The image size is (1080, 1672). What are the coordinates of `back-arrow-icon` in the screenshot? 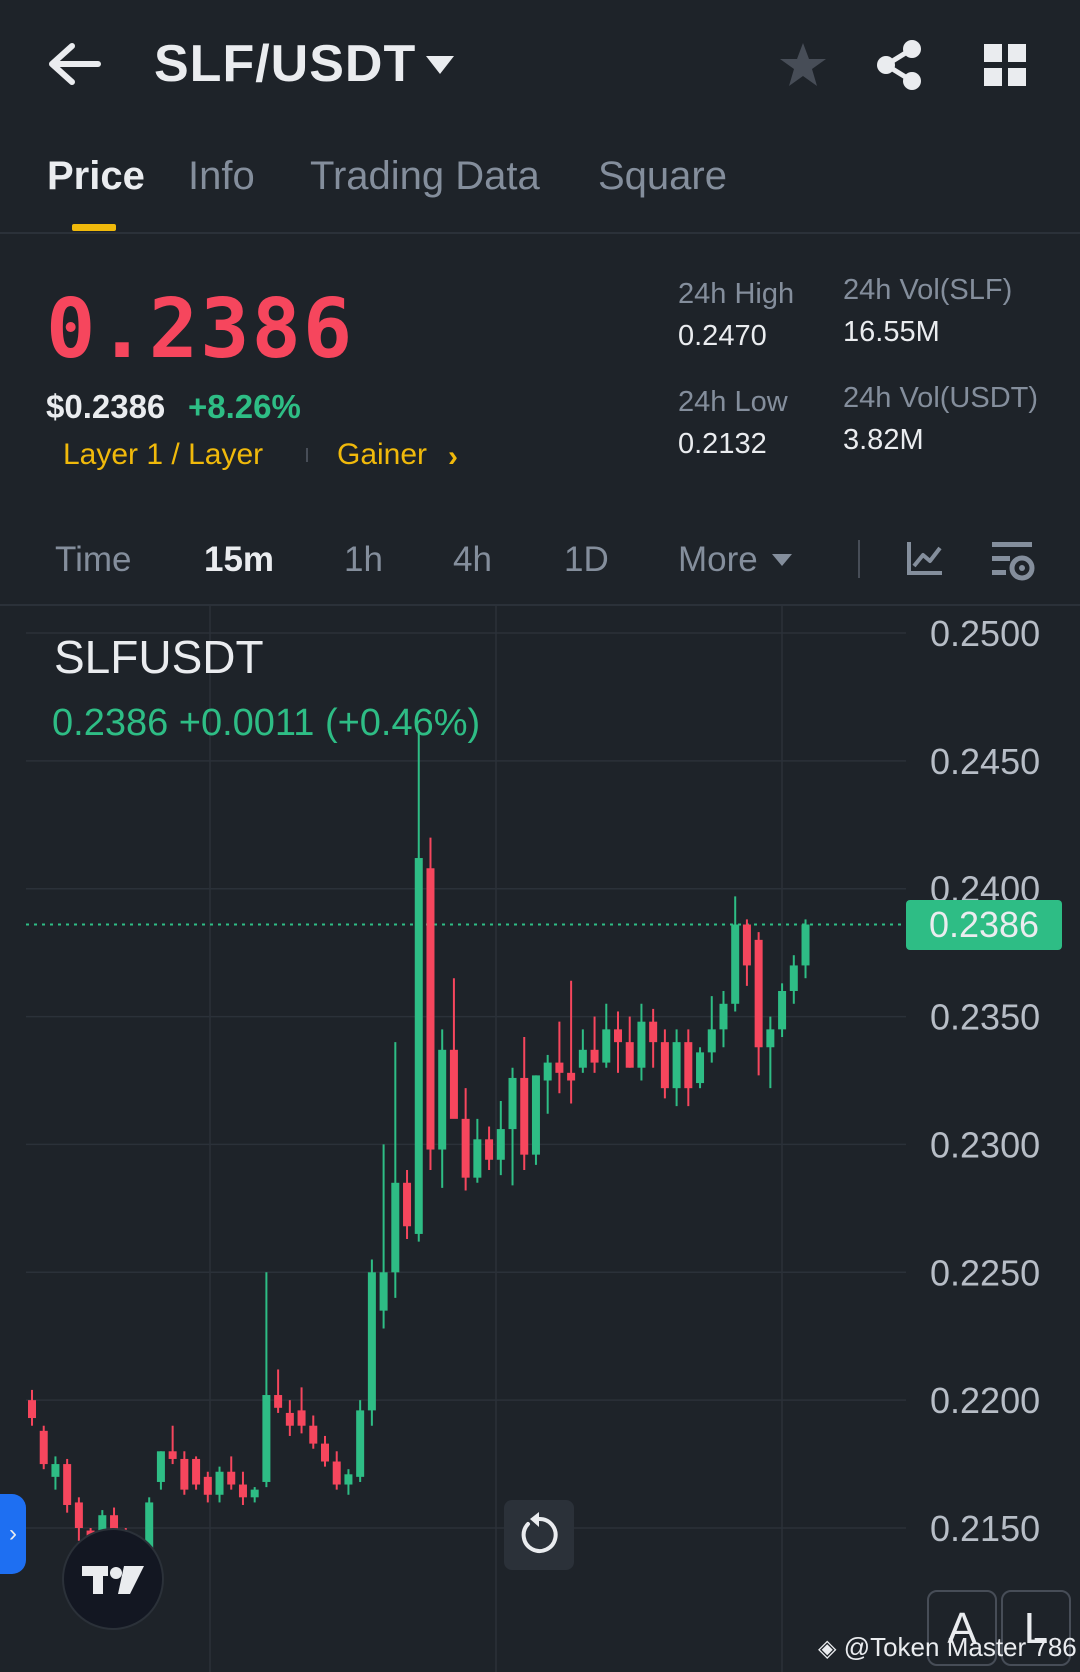 It's located at (76, 64).